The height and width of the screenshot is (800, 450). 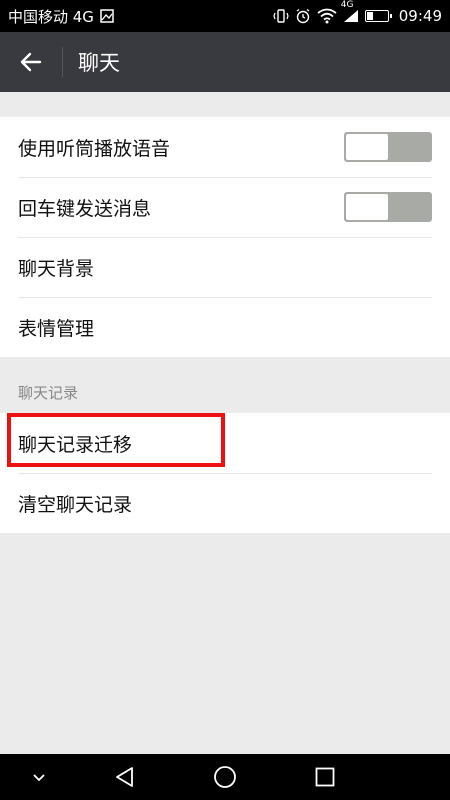 What do you see at coordinates (99, 63) in the screenshot?
I see `page-title: 聊天` at bounding box center [99, 63].